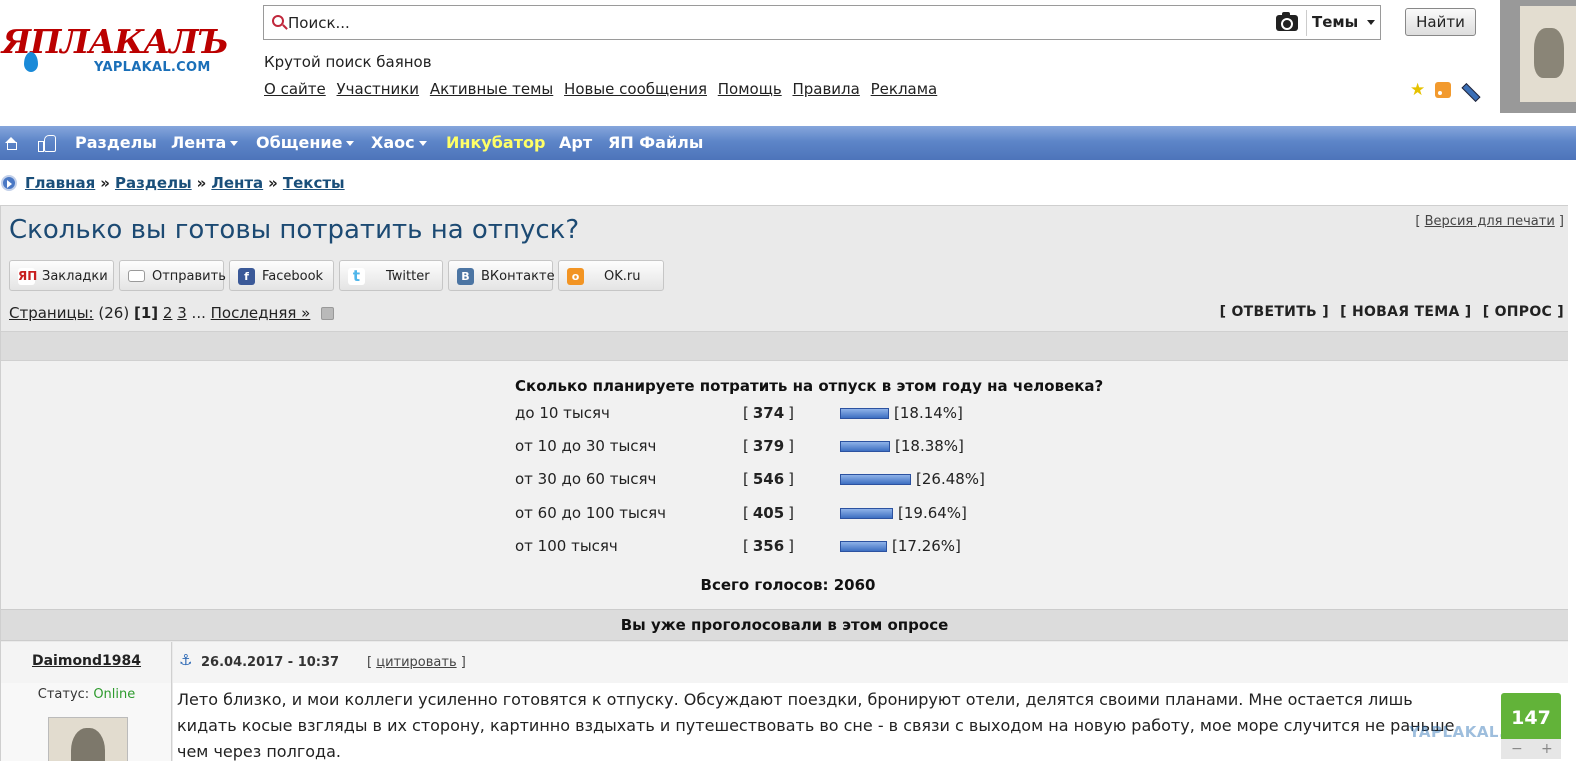 The image size is (1576, 761). What do you see at coordinates (185, 660) in the screenshot?
I see `anchor-icon: ⚓` at bounding box center [185, 660].